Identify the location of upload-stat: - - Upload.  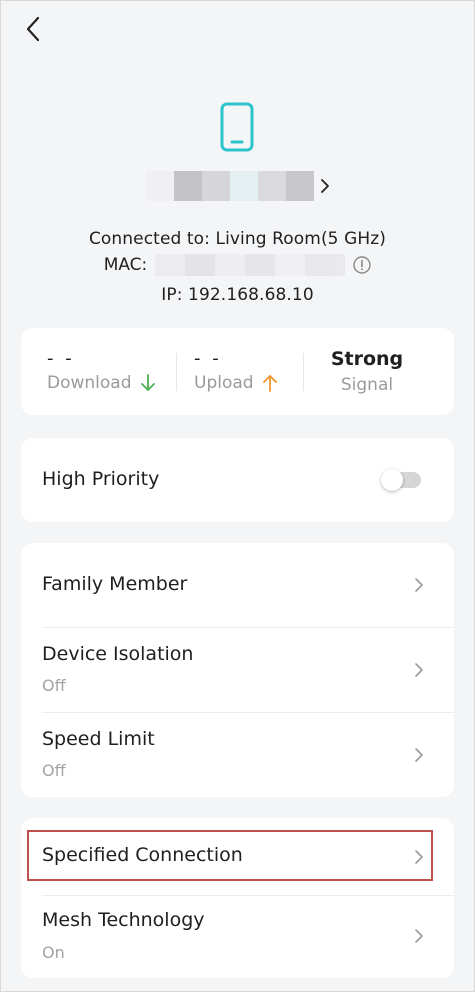
(240, 371).